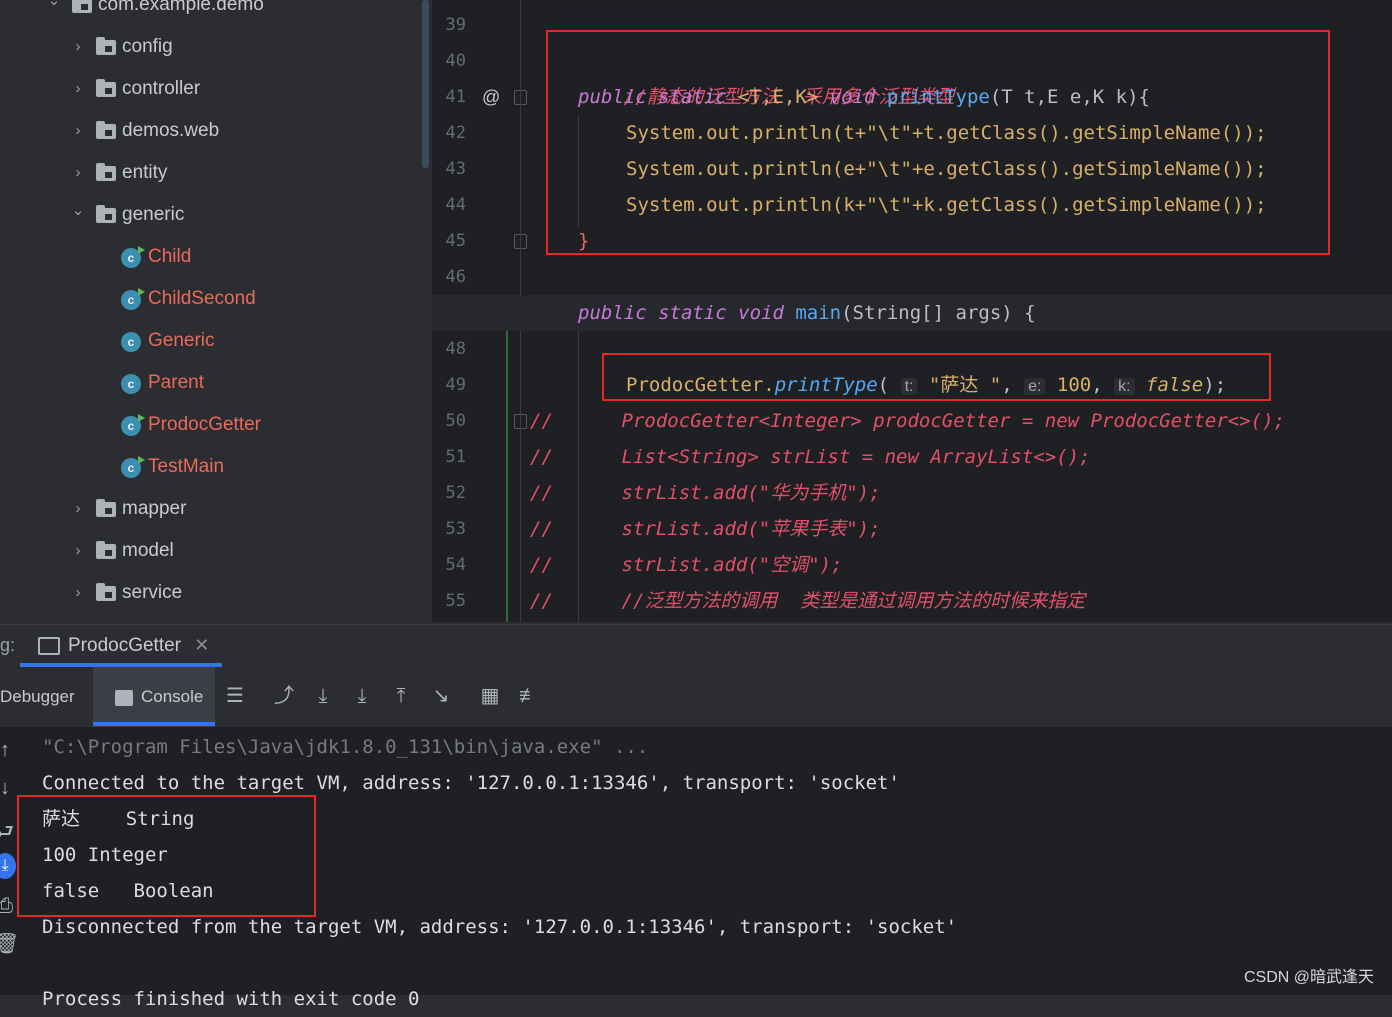 The height and width of the screenshot is (1017, 1392). What do you see at coordinates (148, 550) in the screenshot?
I see `tree-item-label: model` at bounding box center [148, 550].